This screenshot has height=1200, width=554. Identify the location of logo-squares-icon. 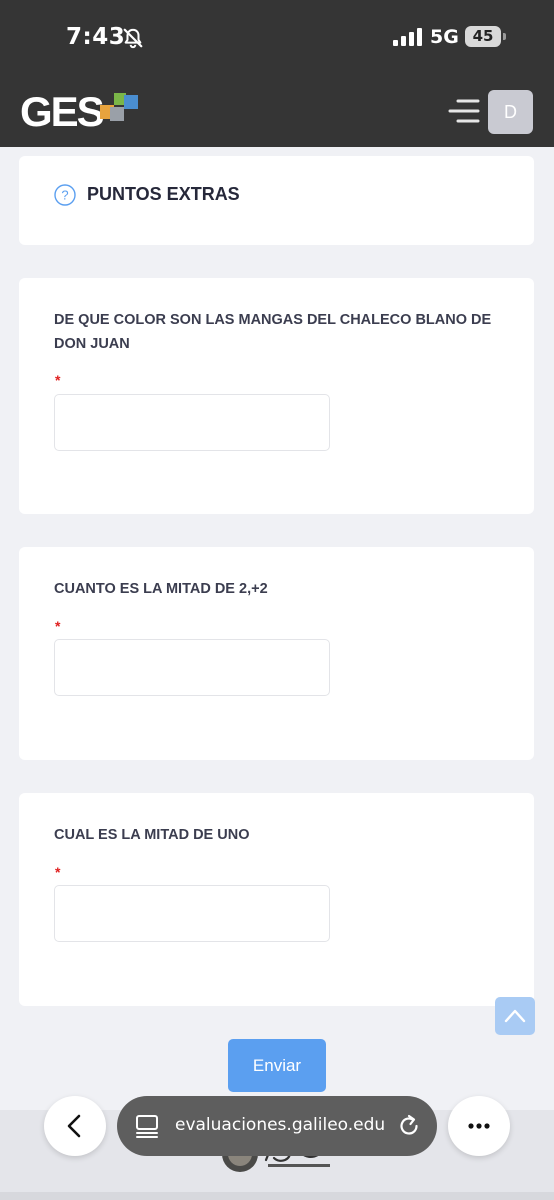
(119, 107).